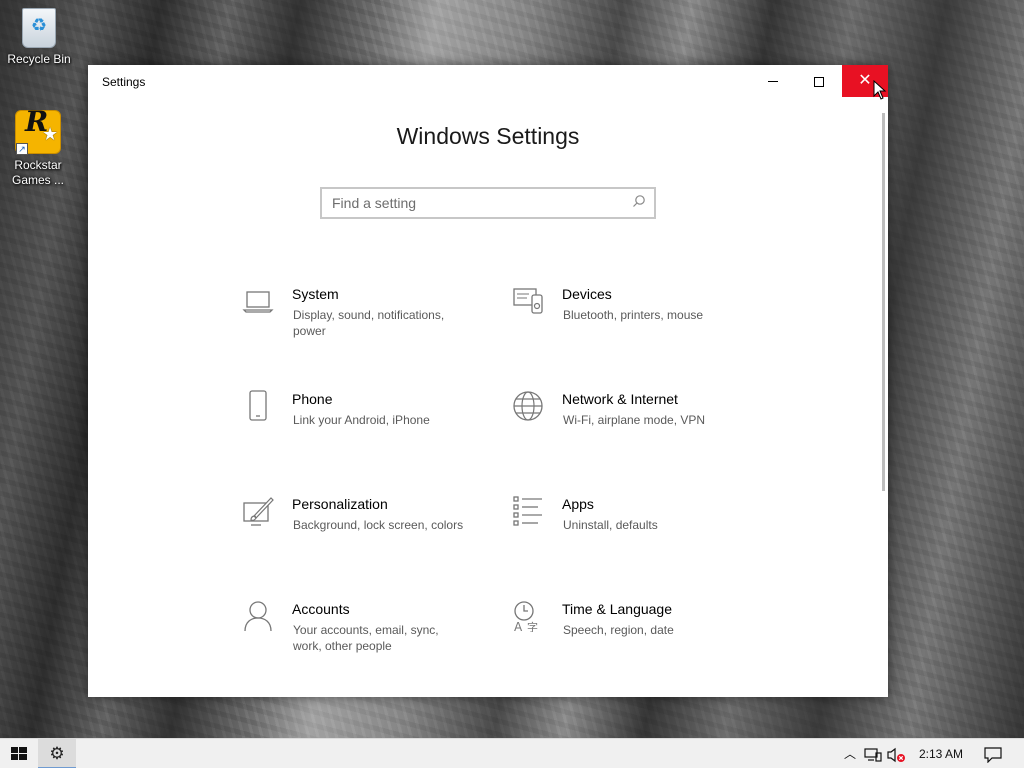  I want to click on category-name: Devices, so click(587, 294).